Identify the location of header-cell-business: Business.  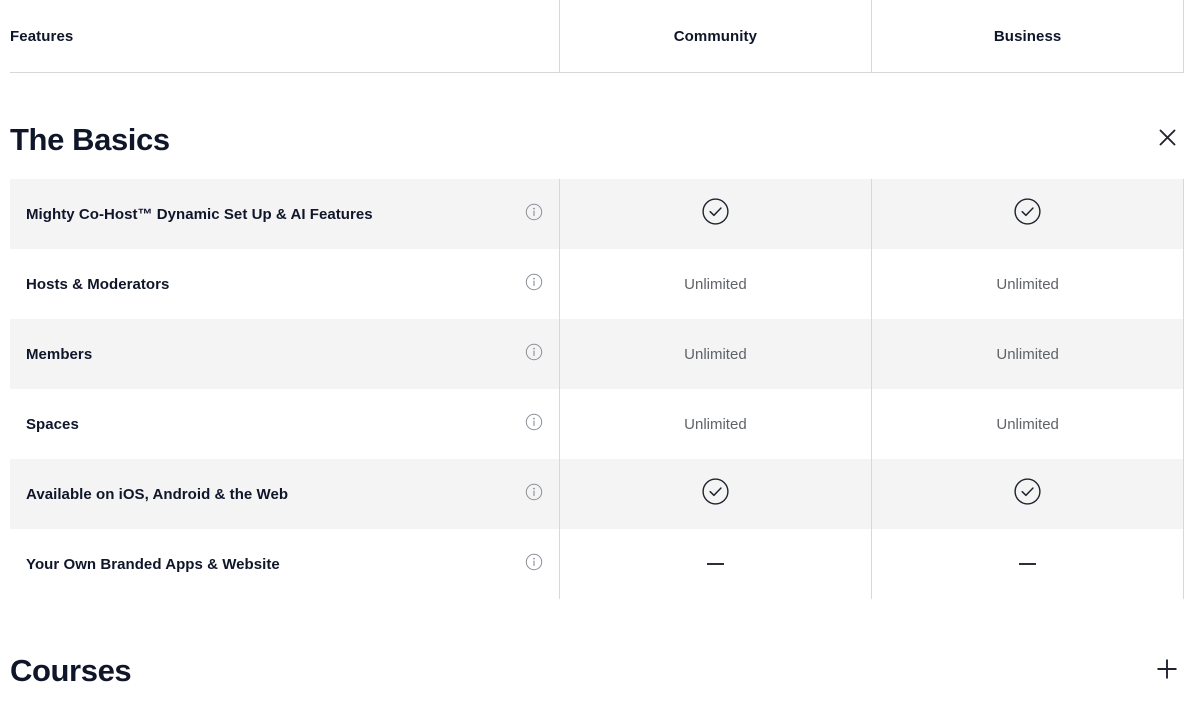
(1027, 36).